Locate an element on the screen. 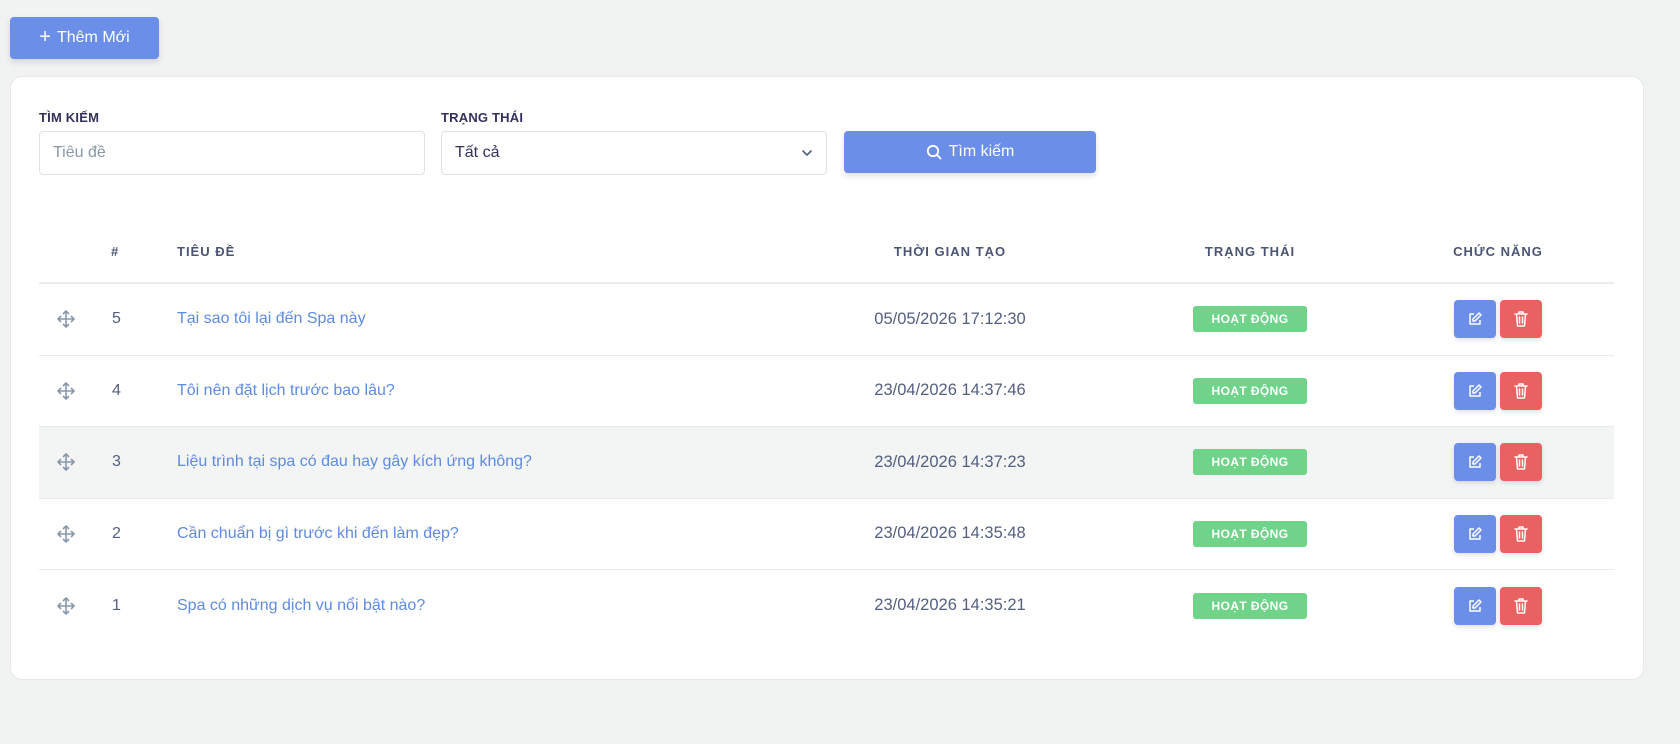 This screenshot has height=744, width=1680. row-created-time: 23/04/2026 14:35:48 is located at coordinates (950, 533).